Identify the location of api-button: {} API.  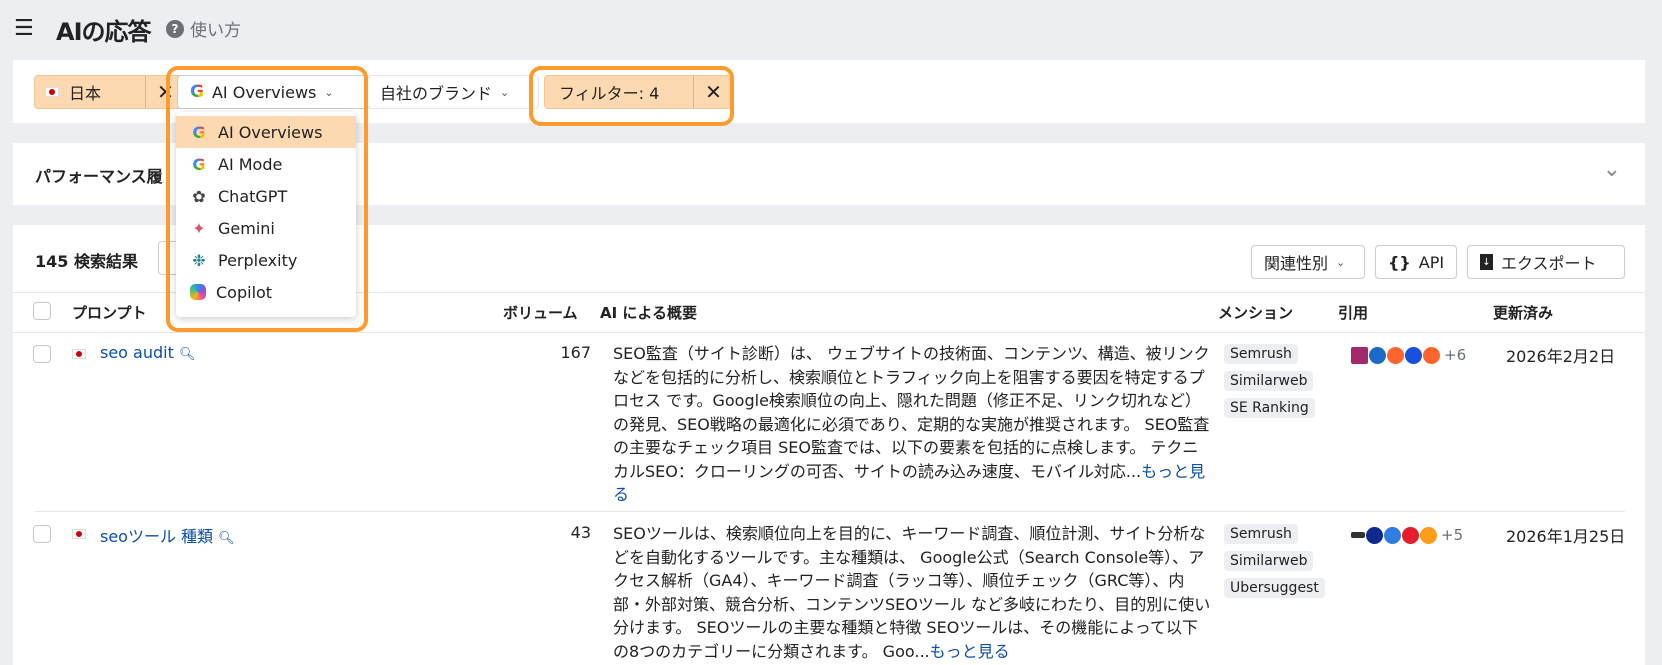
(1416, 262).